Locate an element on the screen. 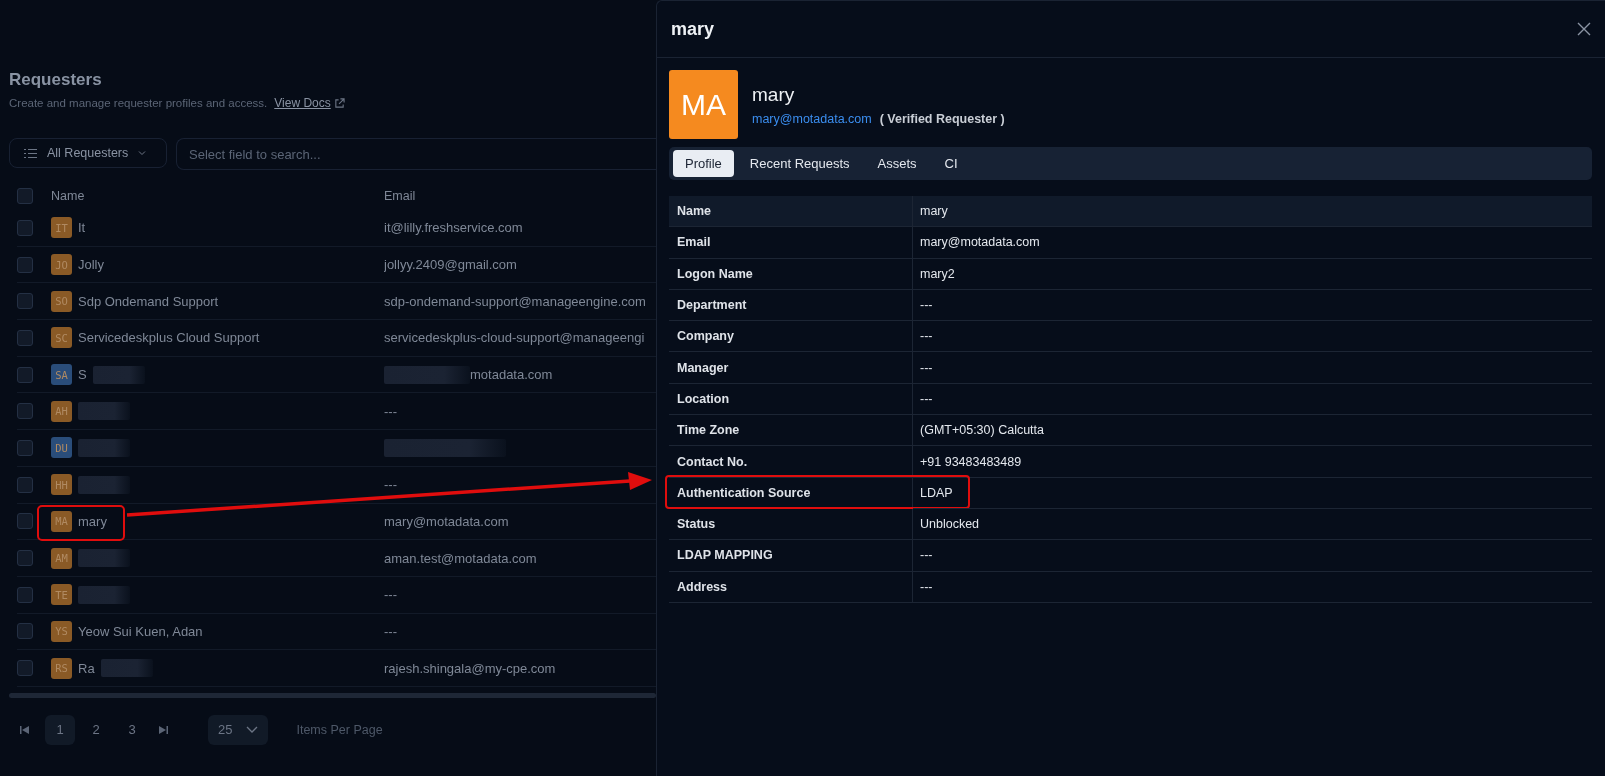 Image resolution: width=1605 pixels, height=776 pixels. list-icon is located at coordinates (30, 153).